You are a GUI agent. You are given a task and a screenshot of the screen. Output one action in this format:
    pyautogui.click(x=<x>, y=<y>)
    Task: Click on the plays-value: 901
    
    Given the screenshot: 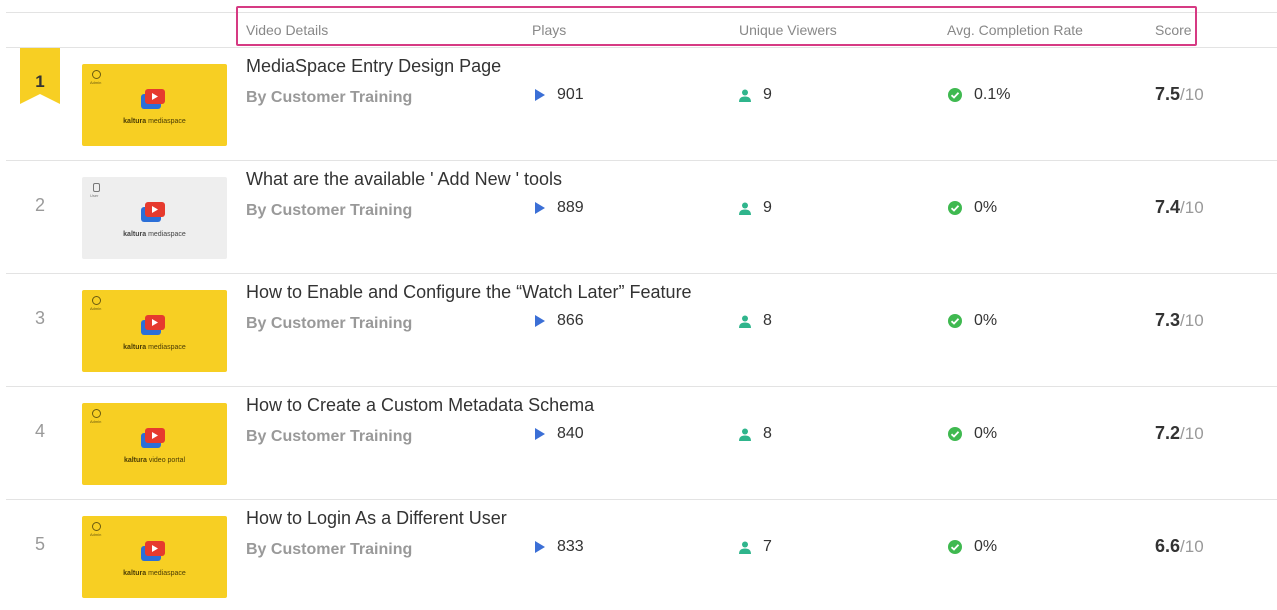 What is the action you would take?
    pyautogui.click(x=570, y=94)
    